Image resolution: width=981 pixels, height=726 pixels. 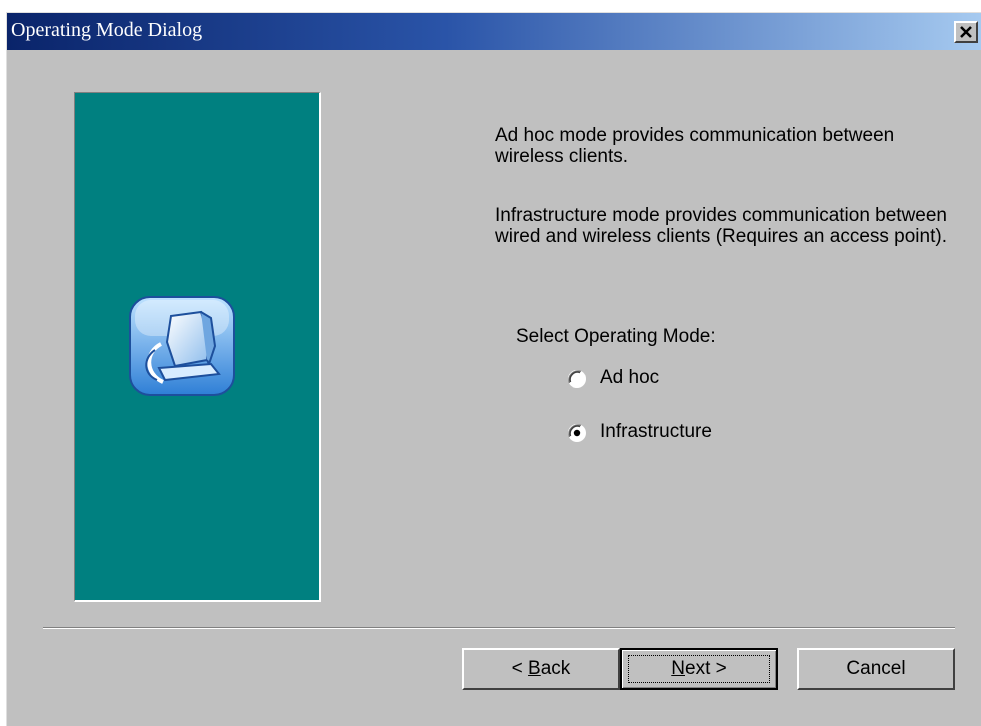 What do you see at coordinates (678, 668) in the screenshot?
I see `next-button-mnemonic: N` at bounding box center [678, 668].